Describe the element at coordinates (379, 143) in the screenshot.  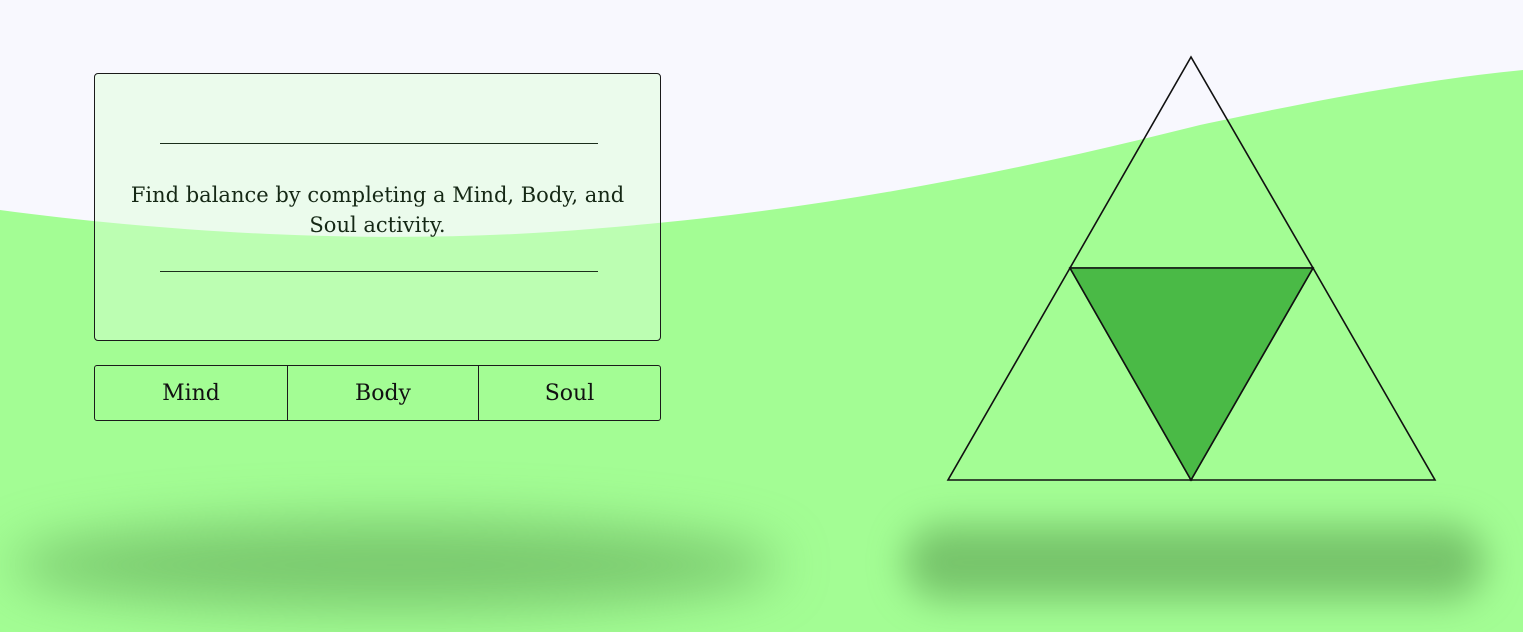
I see `card-divider-top` at that location.